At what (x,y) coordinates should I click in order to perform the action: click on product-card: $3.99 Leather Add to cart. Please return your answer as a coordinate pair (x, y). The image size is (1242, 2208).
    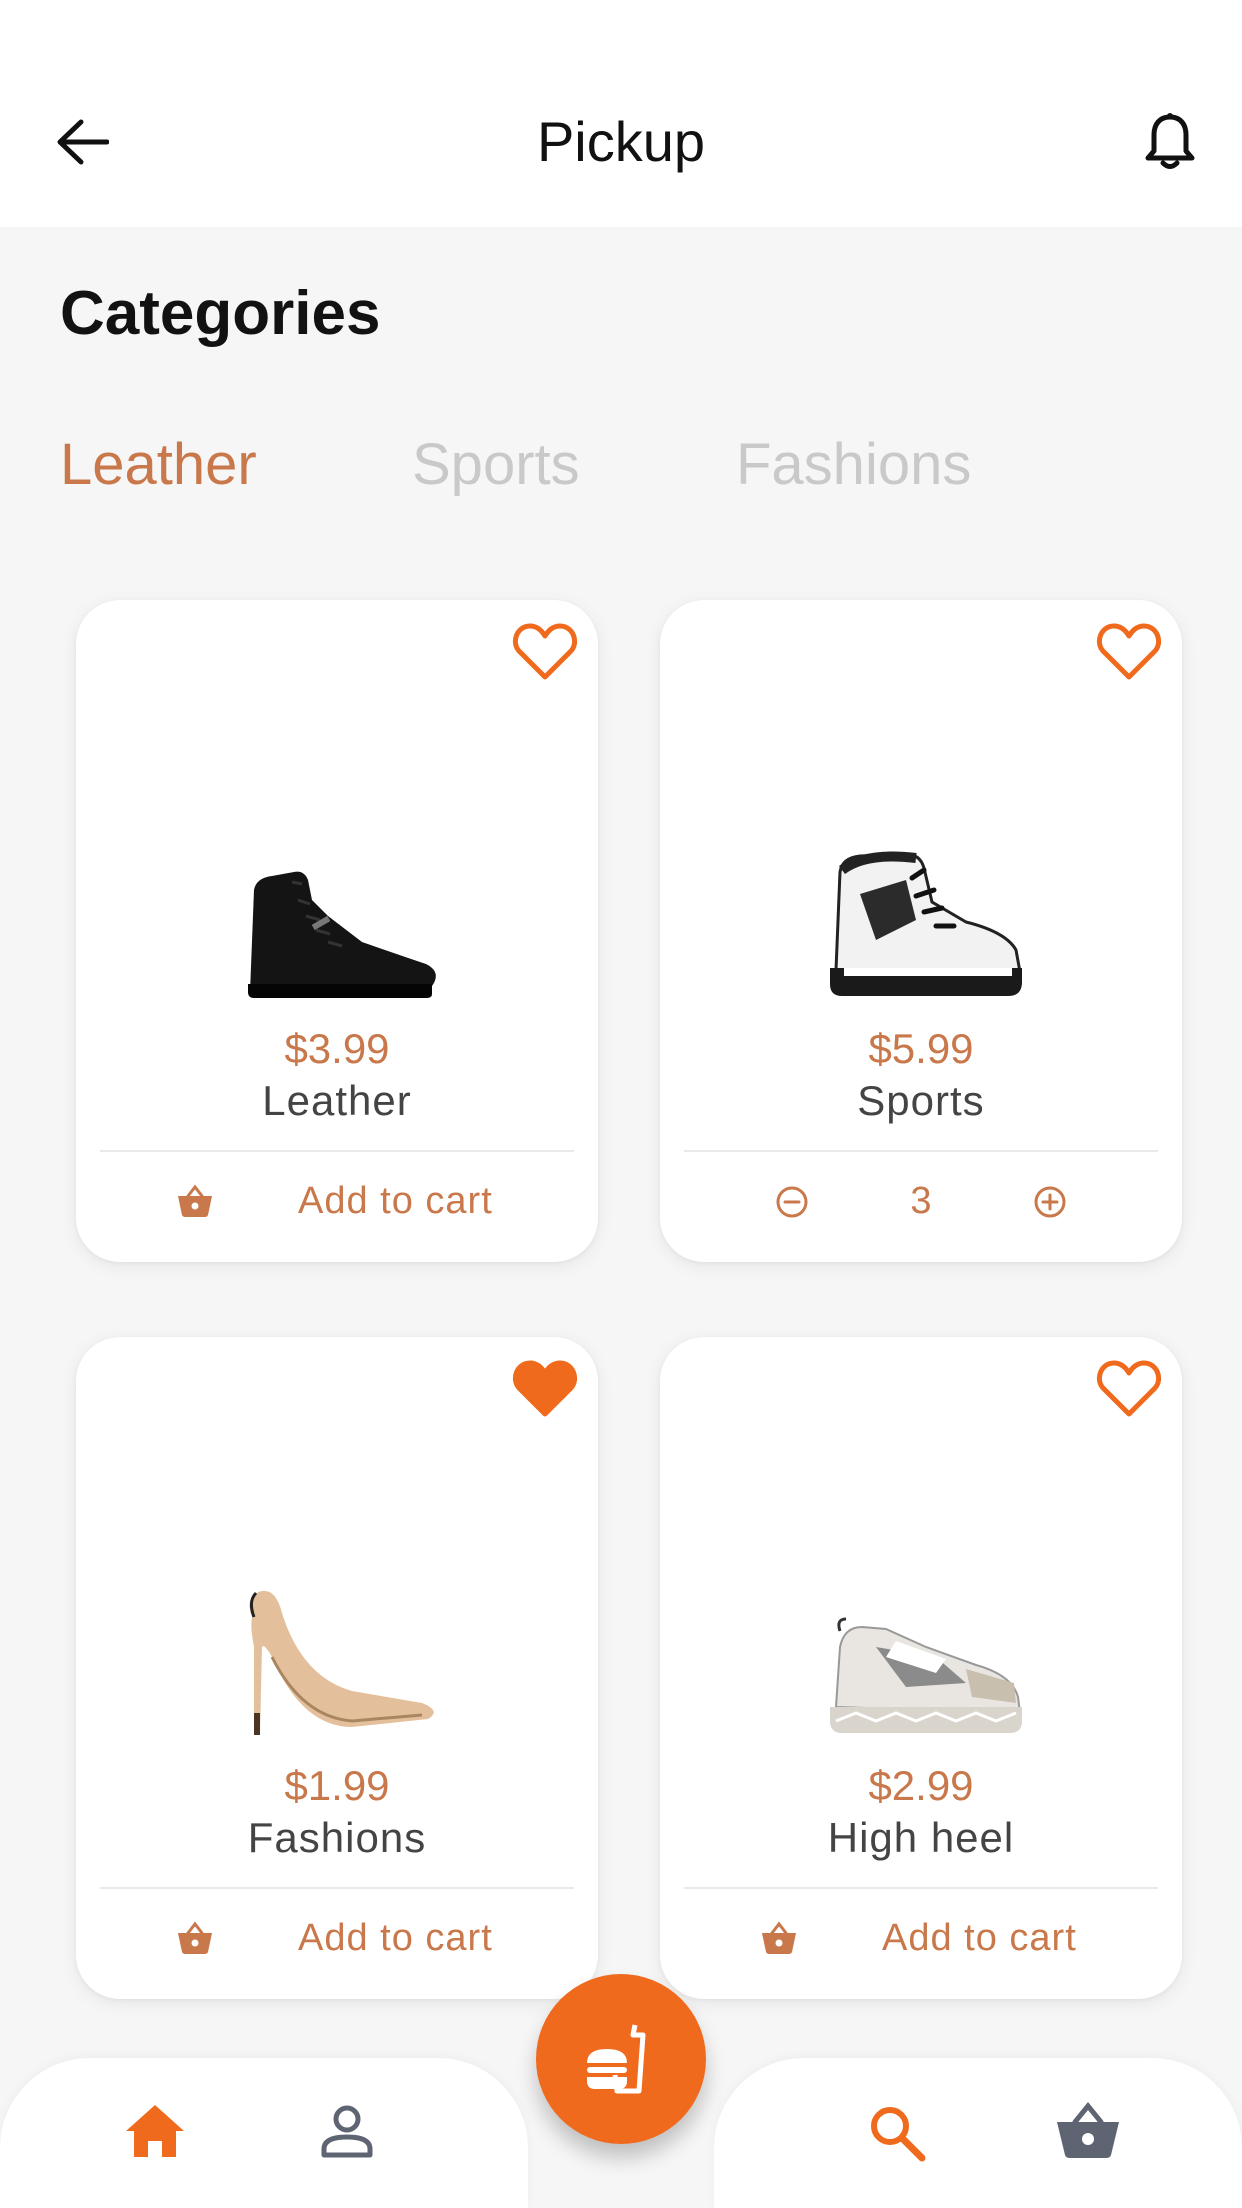
    Looking at the image, I should click on (337, 931).